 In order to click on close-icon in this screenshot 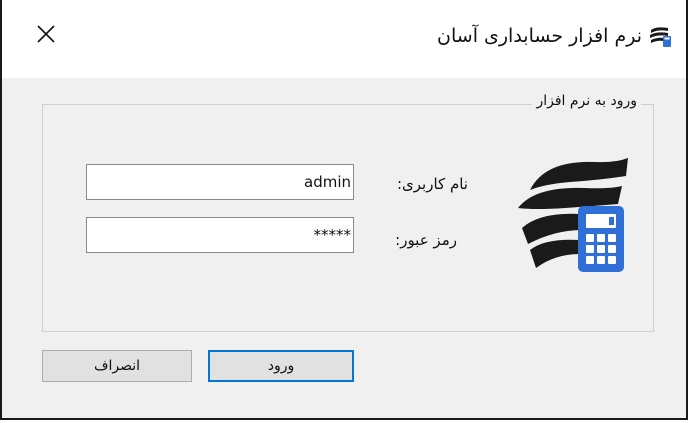, I will do `click(46, 34)`.